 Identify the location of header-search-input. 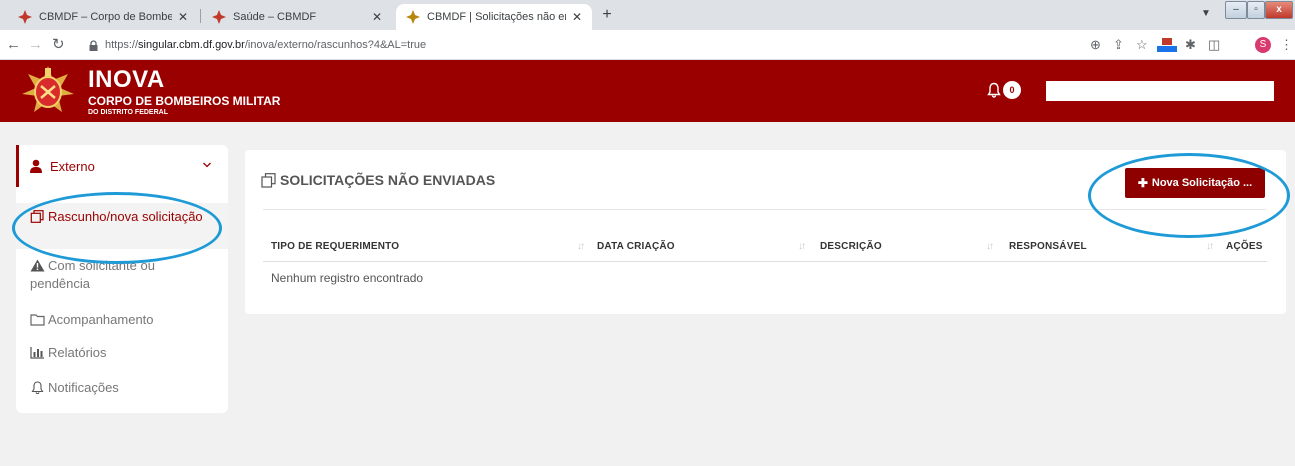
(1160, 91).